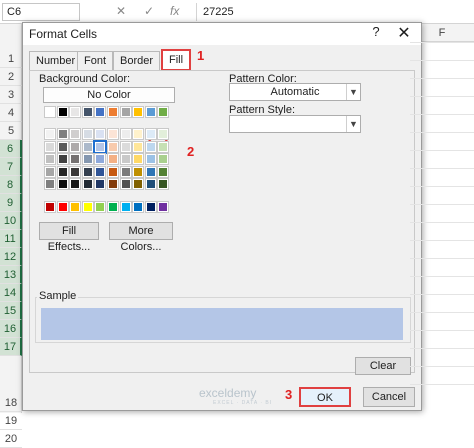 This screenshot has height=448, width=474. What do you see at coordinates (11, 239) in the screenshot?
I see `row-header-11: 11` at bounding box center [11, 239].